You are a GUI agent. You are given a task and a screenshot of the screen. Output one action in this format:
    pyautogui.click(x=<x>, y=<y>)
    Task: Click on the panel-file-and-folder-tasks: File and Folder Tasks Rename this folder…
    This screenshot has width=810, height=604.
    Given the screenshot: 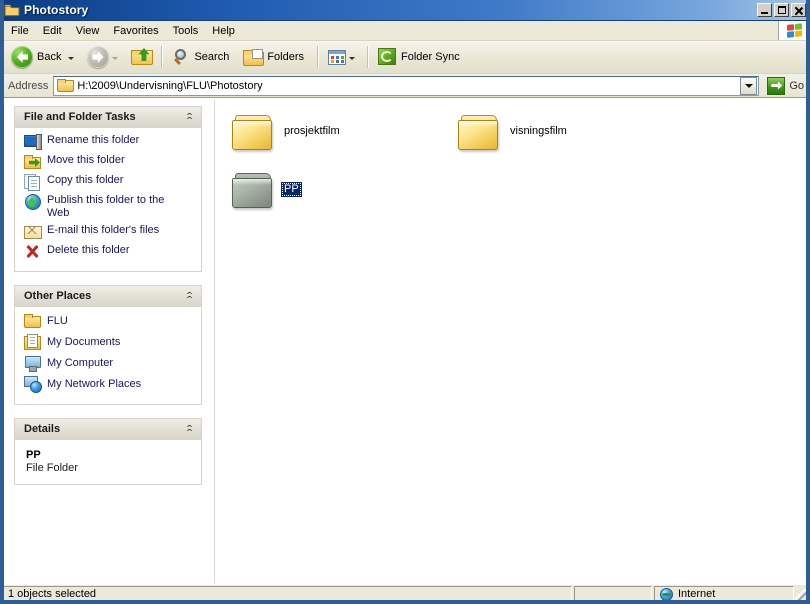 What is the action you would take?
    pyautogui.click(x=108, y=189)
    